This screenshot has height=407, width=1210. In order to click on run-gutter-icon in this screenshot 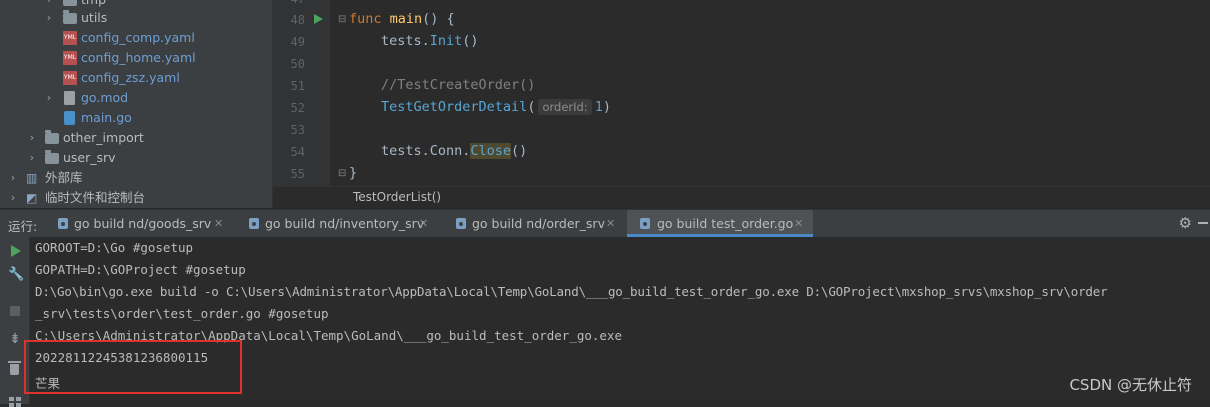, I will do `click(318, 19)`.